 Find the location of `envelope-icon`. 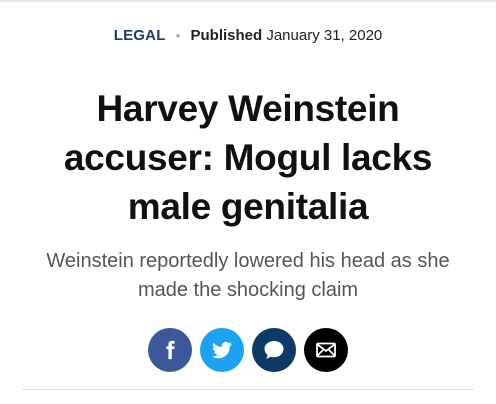

envelope-icon is located at coordinates (326, 350).